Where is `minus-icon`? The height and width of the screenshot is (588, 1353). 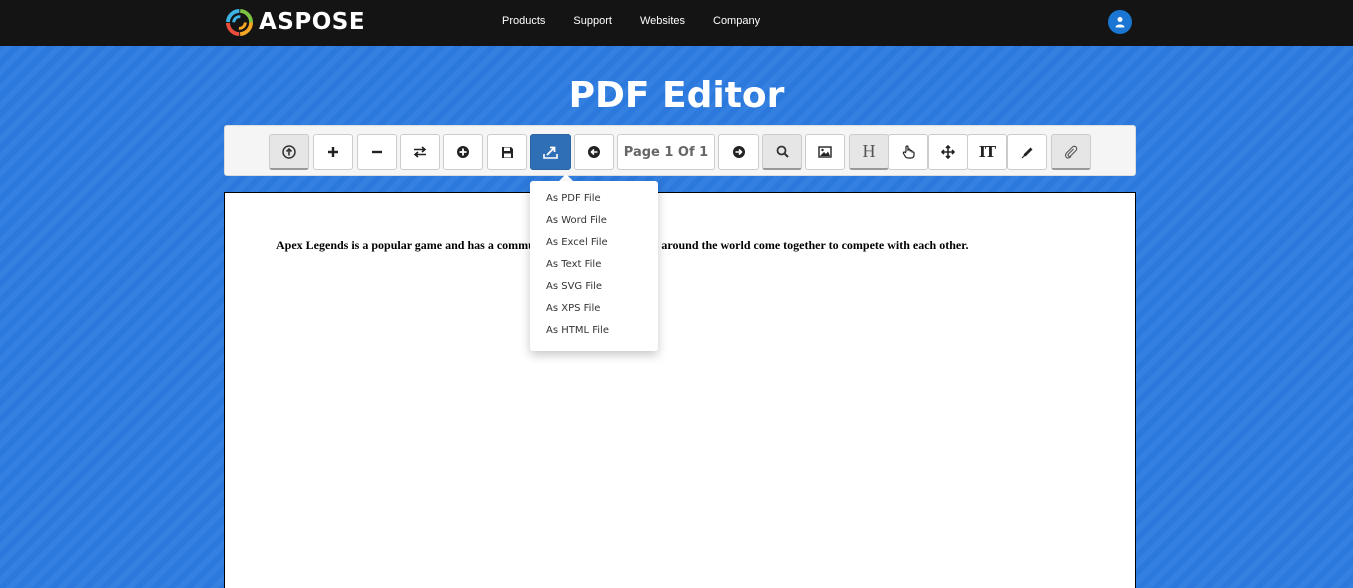
minus-icon is located at coordinates (377, 152).